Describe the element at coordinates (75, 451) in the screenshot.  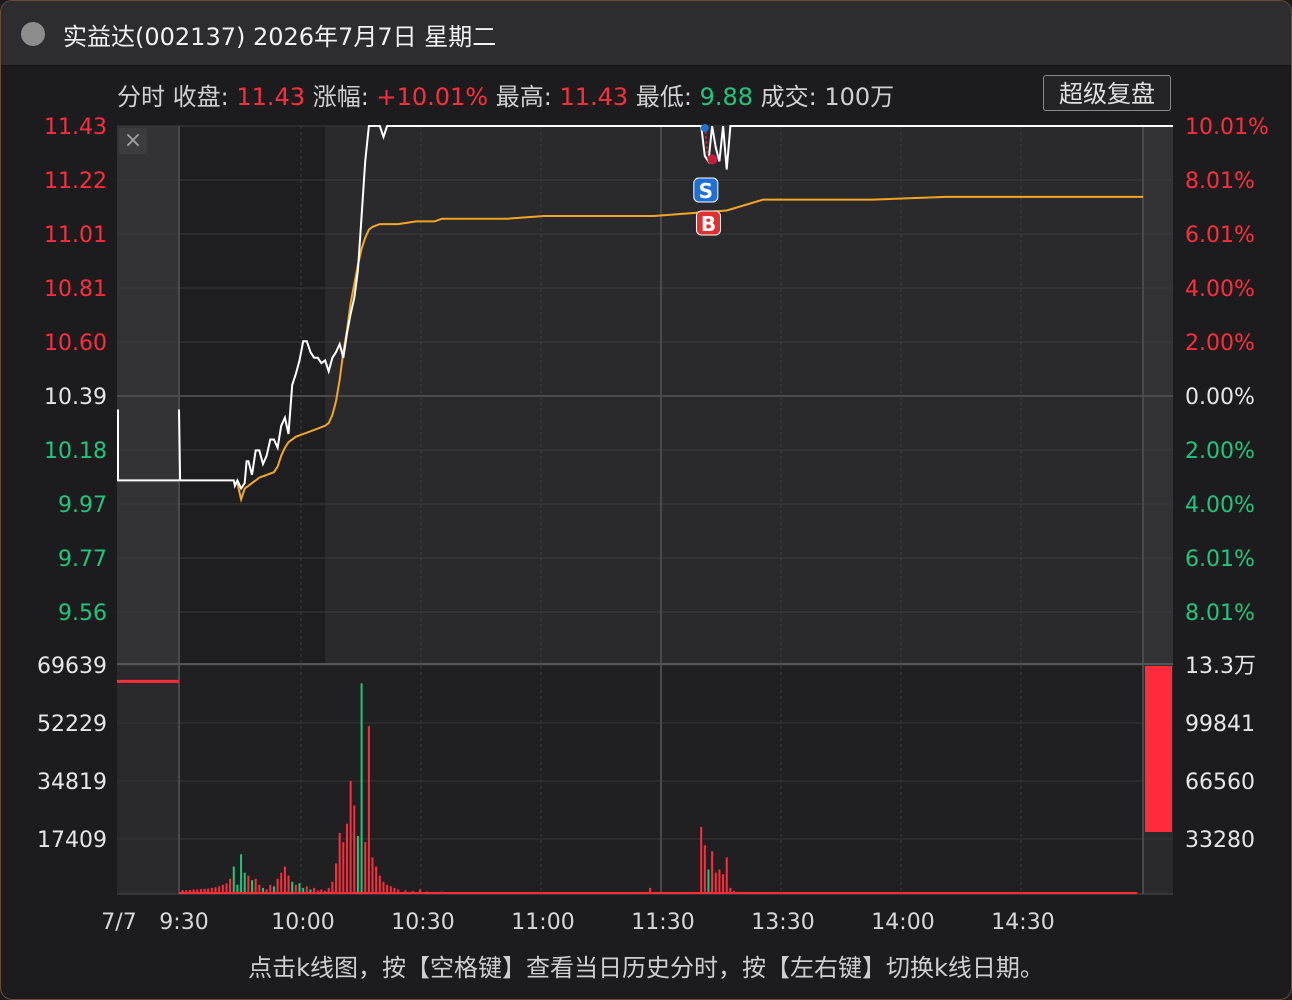
I see `price-tick-label: 10.18` at that location.